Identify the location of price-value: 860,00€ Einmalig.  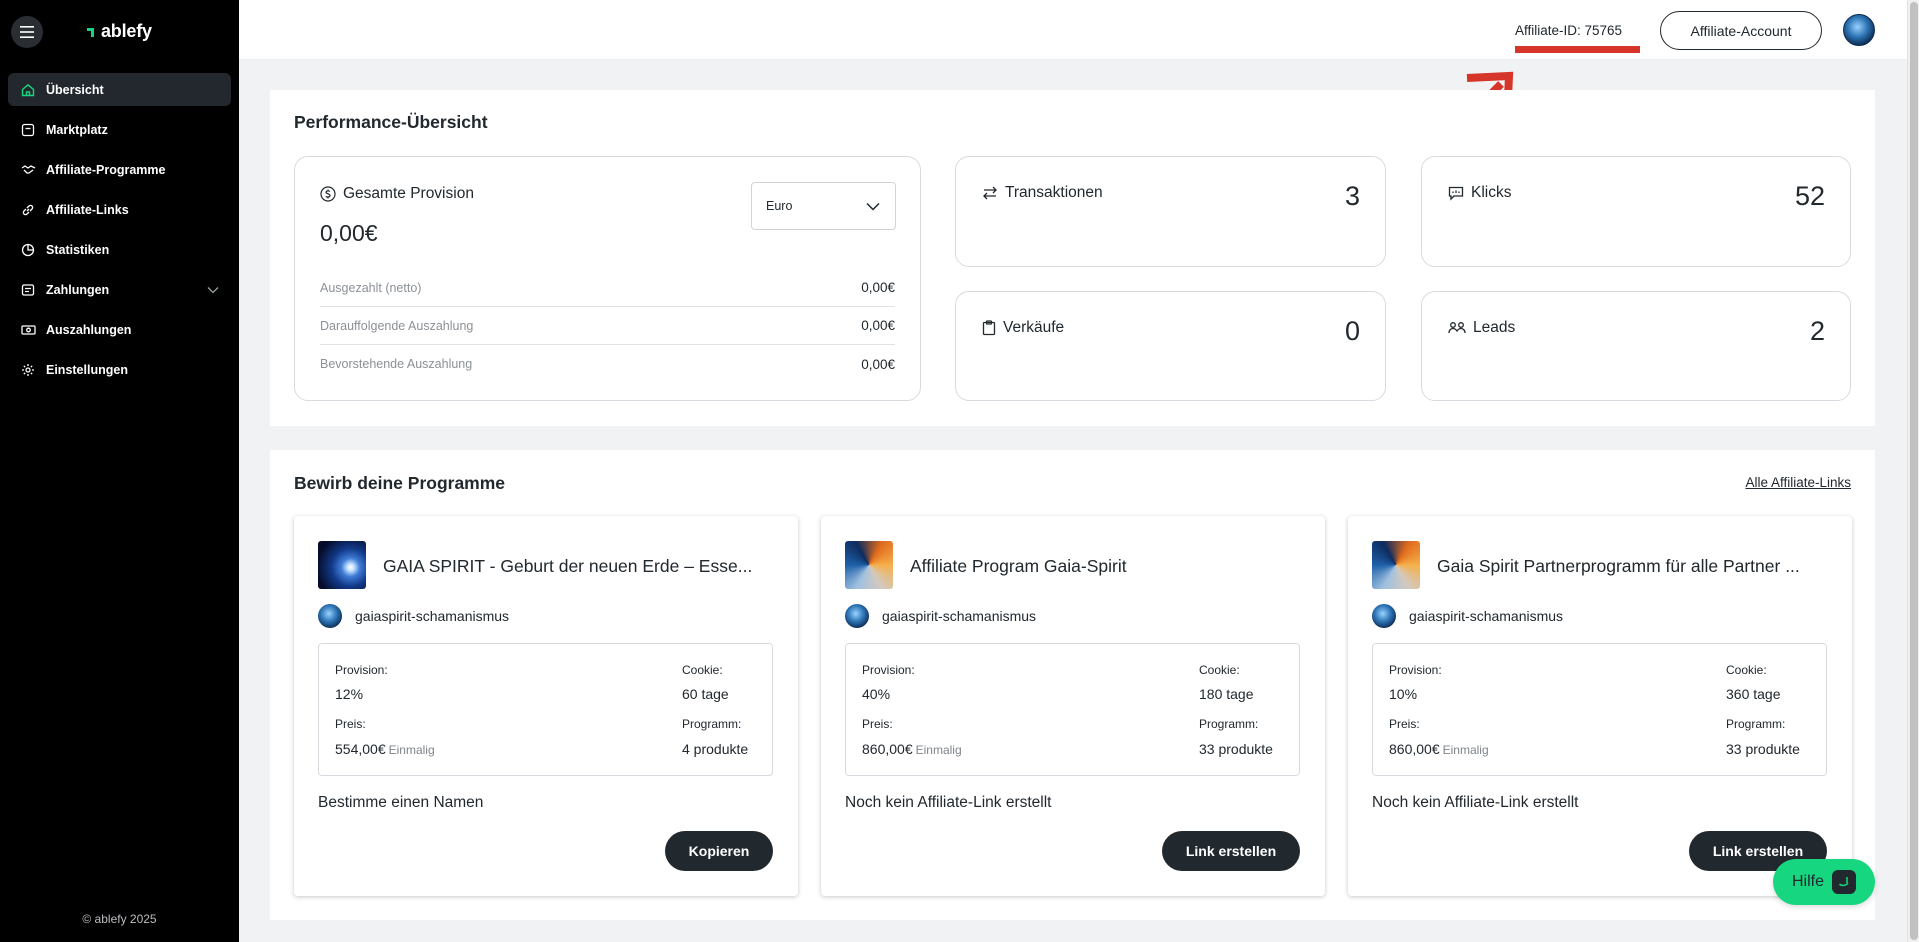
(912, 749).